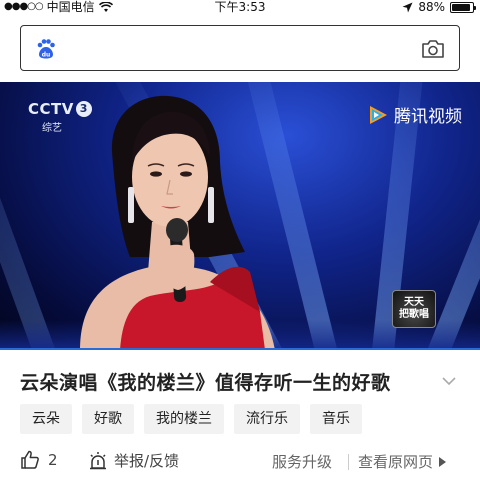 This screenshot has height=480, width=480. I want to click on thumbs-up-icon, so click(30, 459).